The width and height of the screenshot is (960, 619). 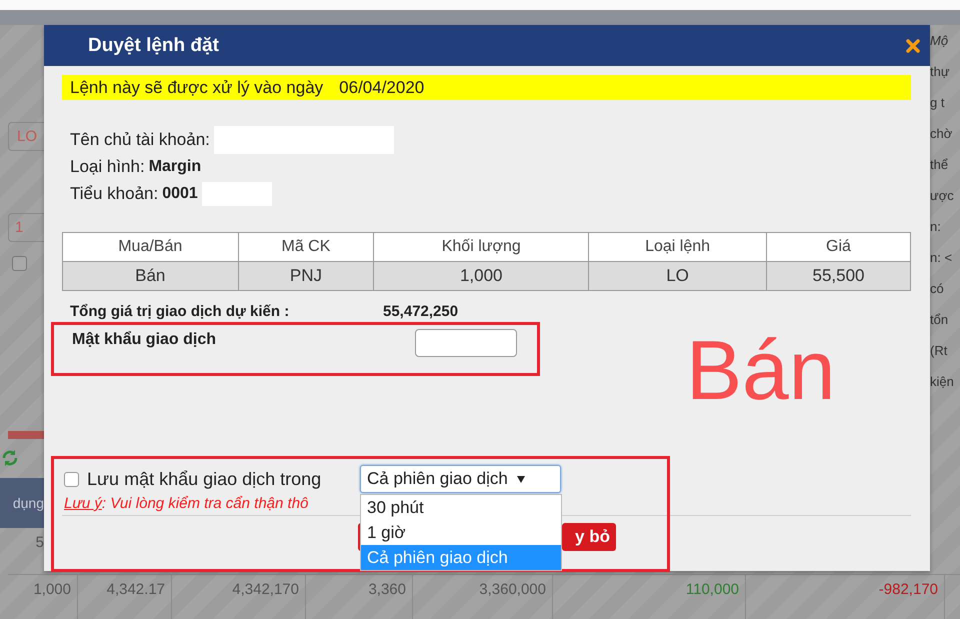 What do you see at coordinates (761, 370) in the screenshot?
I see `annotation-text: Bán` at bounding box center [761, 370].